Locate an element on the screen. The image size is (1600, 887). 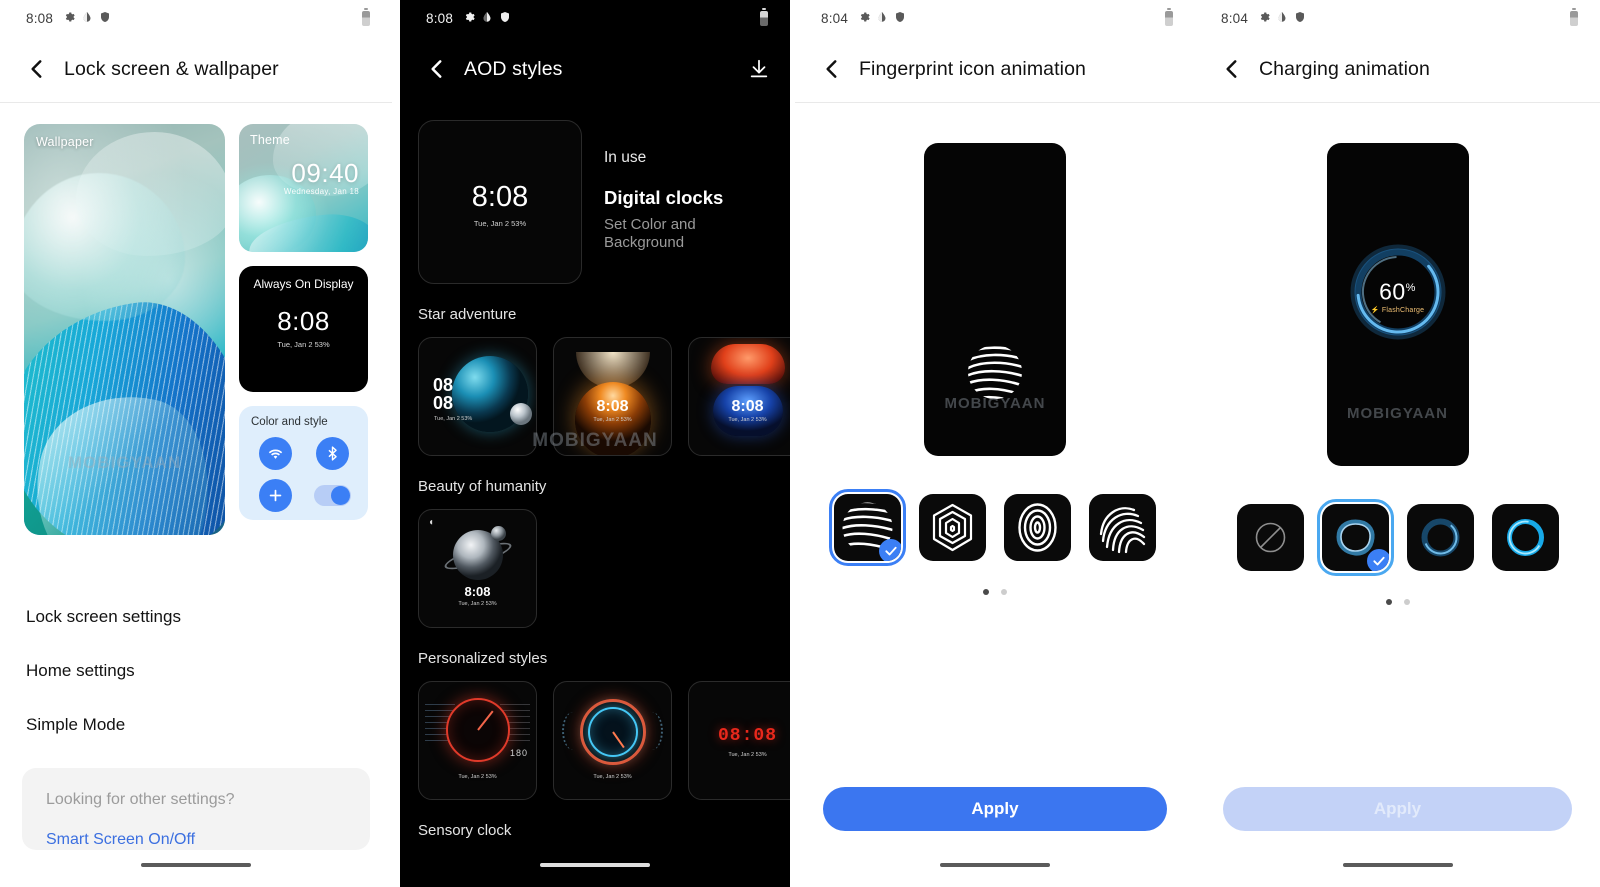
fingerprint-option-oval-loop-print is located at coordinates (1037, 527).